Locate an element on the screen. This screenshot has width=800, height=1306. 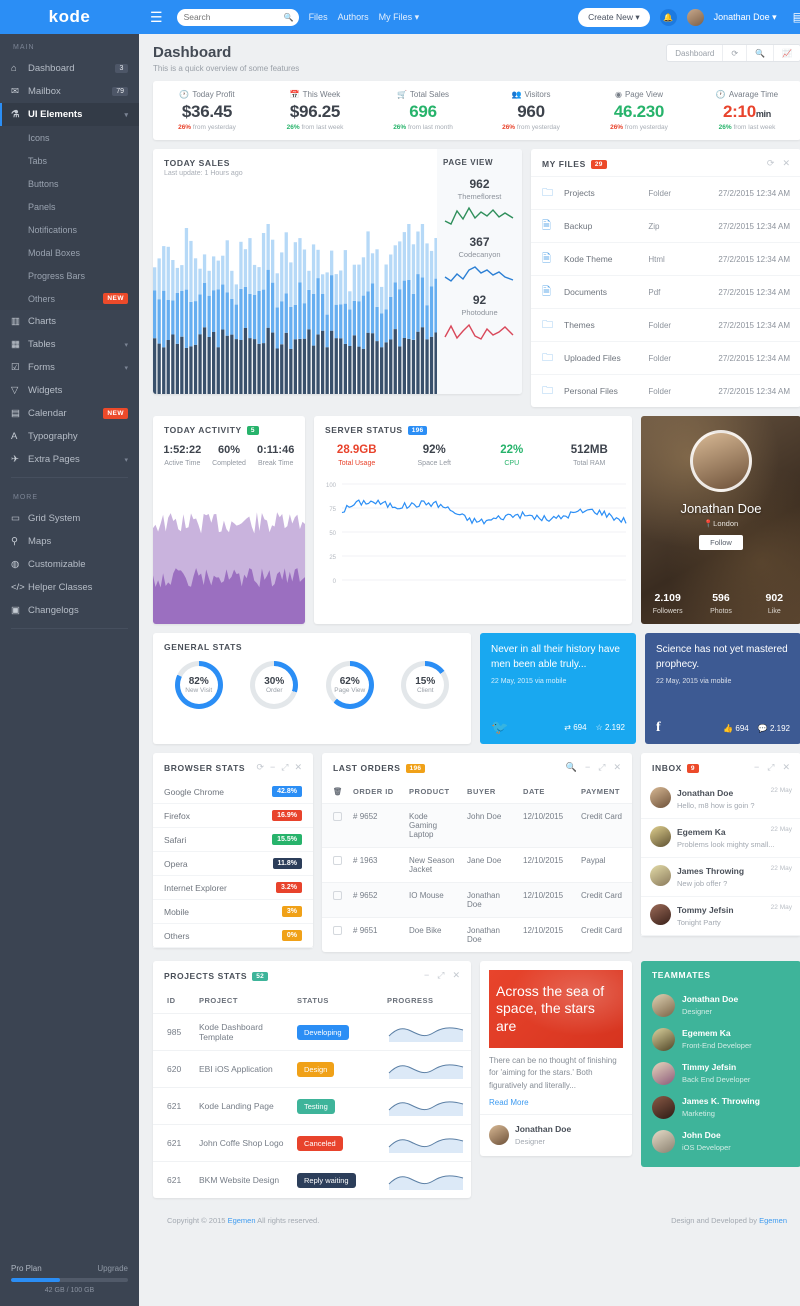
sidebar-item-mailbox: ✉ Mailbox 79 is located at coordinates (69, 91).